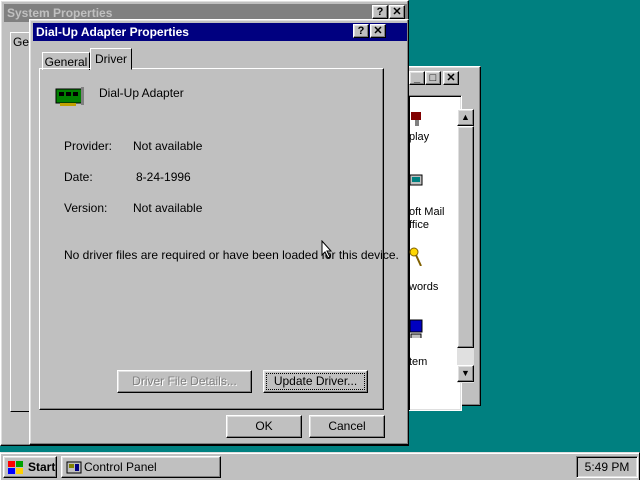  What do you see at coordinates (435, 253) in the screenshot?
I see `control-panel-icon-list: play oft Mail ffice words tem` at bounding box center [435, 253].